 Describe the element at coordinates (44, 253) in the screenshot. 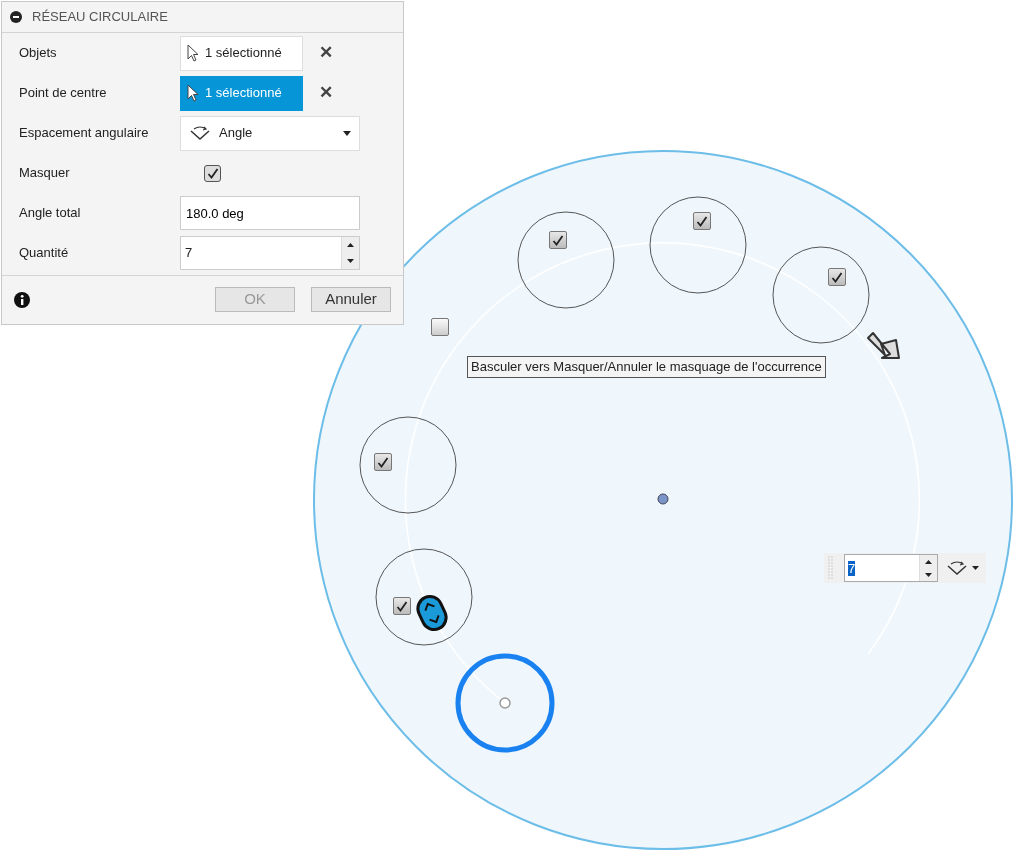

I see `field-label: Quantité` at that location.